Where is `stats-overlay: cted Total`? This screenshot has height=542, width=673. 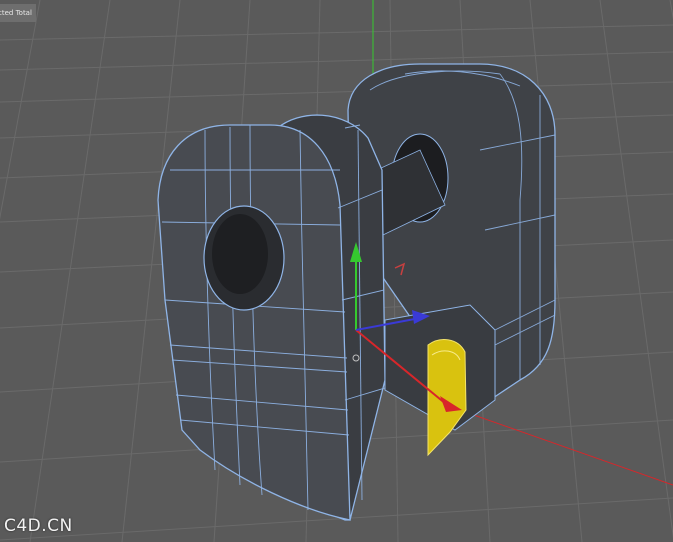
stats-overlay: cted Total is located at coordinates (18, 13).